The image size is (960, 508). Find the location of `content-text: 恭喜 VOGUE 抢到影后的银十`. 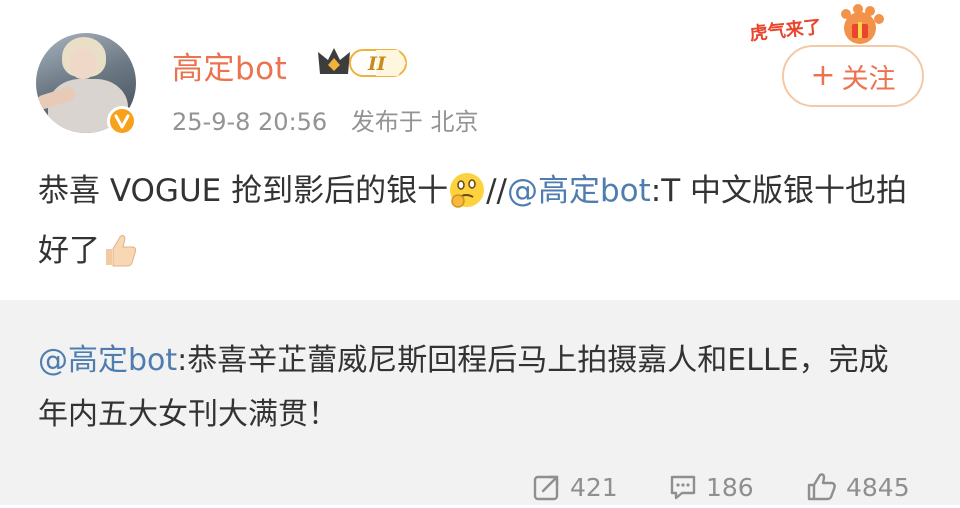

content-text: 恭喜 VOGUE 抢到影后的银十 is located at coordinates (243, 191).